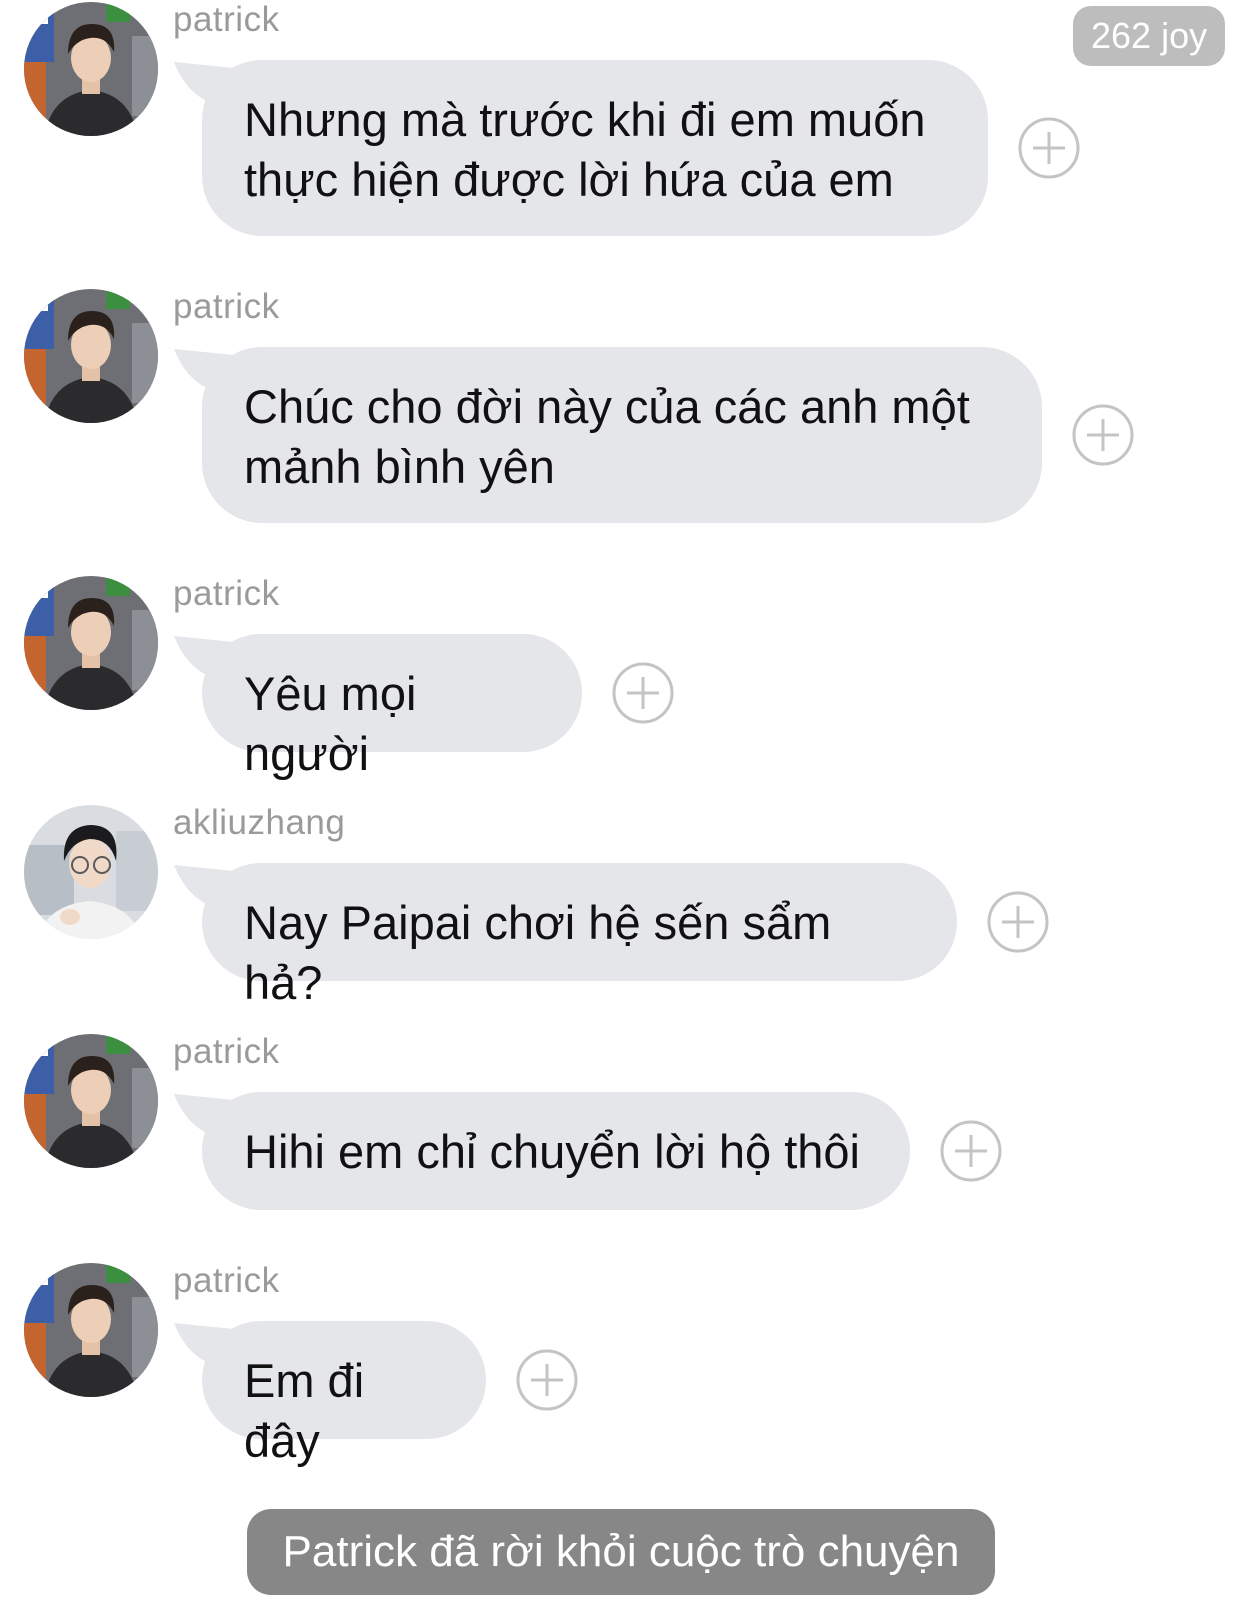 This screenshot has height=1608, width=1242. I want to click on message-row: patrick Em đi đây, so click(621, 1364).